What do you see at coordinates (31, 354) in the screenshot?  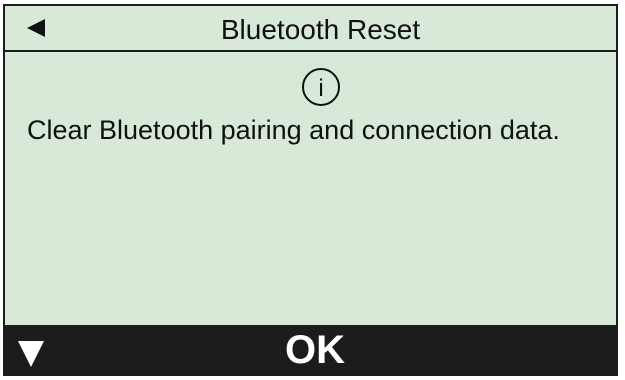 I see `down-arrow-icon` at bounding box center [31, 354].